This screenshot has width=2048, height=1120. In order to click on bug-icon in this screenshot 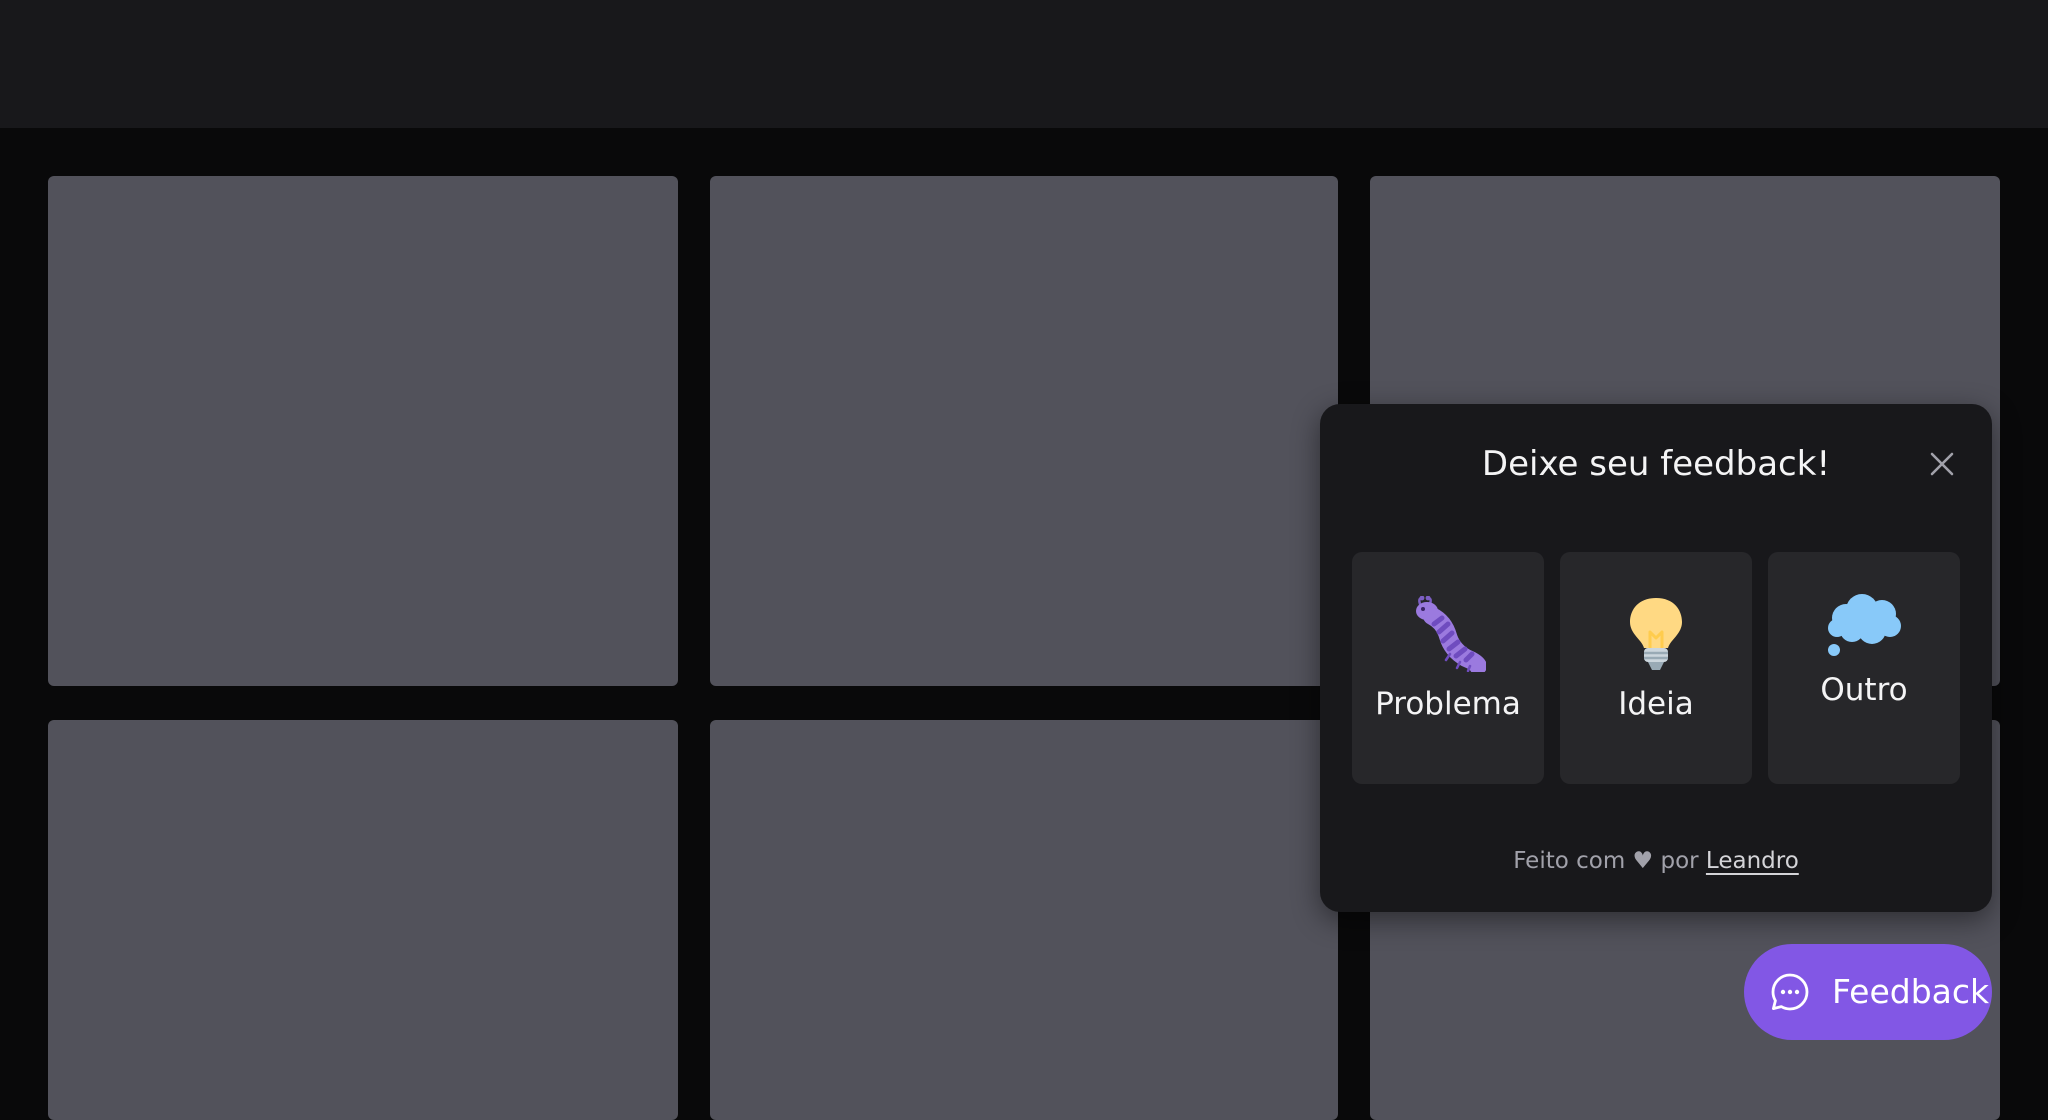, I will do `click(1451, 634)`.